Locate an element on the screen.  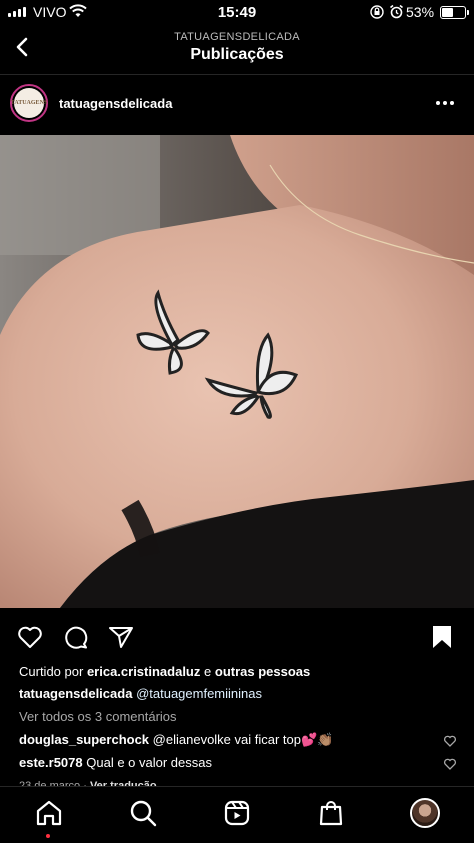
share-icon is located at coordinates (121, 637).